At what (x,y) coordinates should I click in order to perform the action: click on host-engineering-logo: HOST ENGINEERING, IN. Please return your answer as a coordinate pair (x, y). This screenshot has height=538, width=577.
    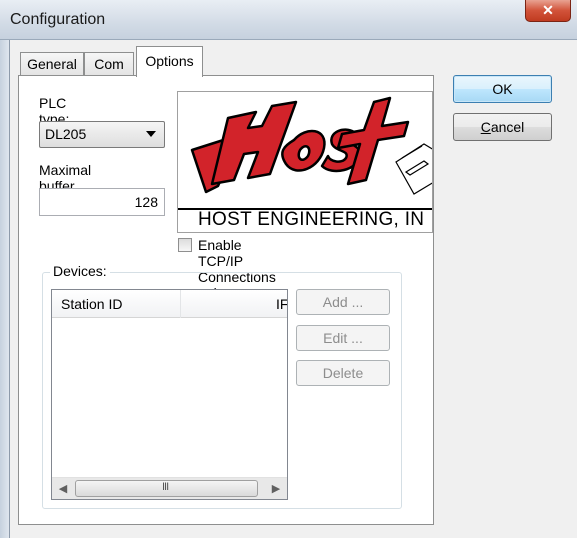
    Looking at the image, I should click on (305, 162).